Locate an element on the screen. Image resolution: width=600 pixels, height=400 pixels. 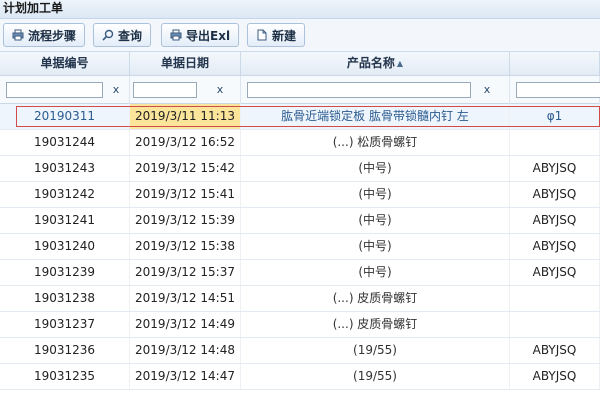
filter-cell-doc-date: x is located at coordinates (185, 90).